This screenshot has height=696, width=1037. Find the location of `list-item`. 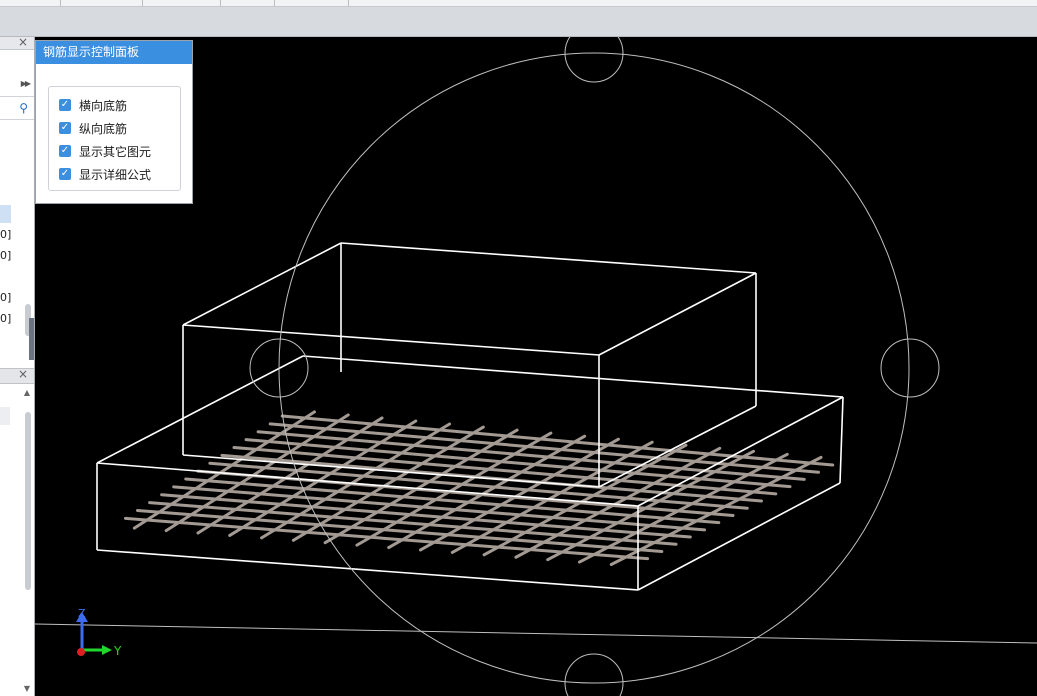

list-item is located at coordinates (5, 416).